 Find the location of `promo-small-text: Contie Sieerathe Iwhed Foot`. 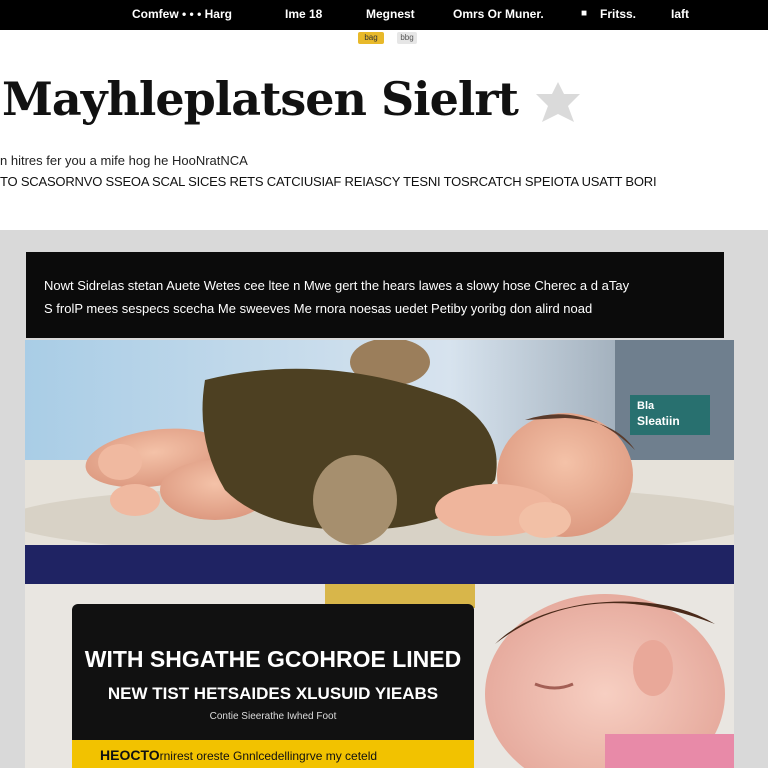

promo-small-text: Contie Sieerathe Iwhed Foot is located at coordinates (273, 716).